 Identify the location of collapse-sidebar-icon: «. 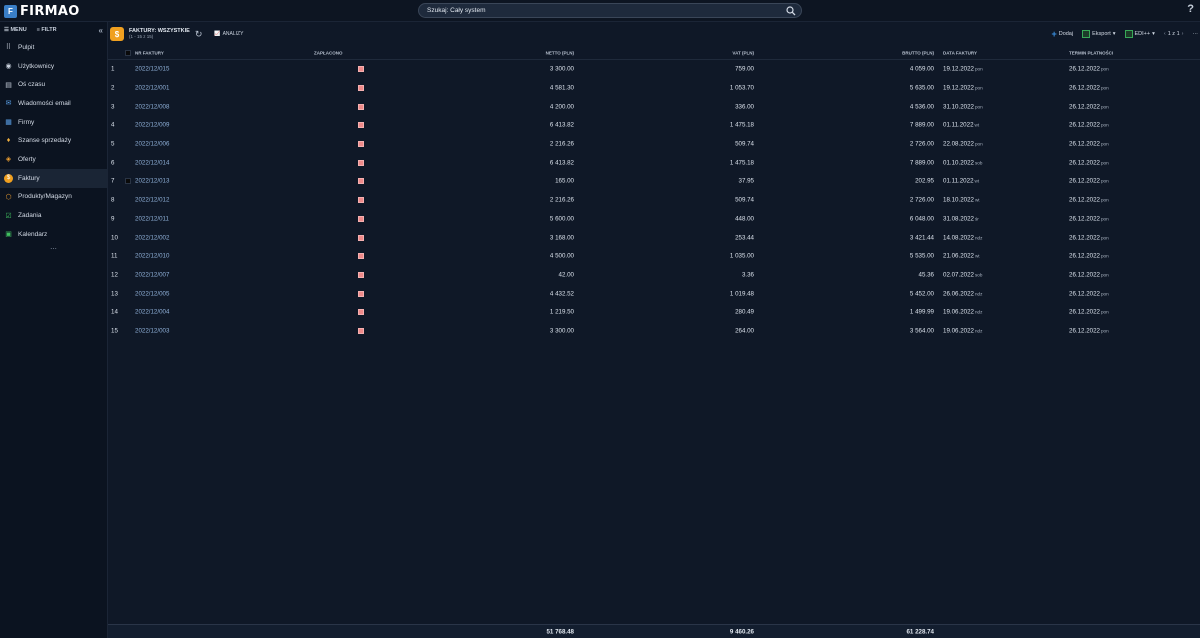
(101, 30).